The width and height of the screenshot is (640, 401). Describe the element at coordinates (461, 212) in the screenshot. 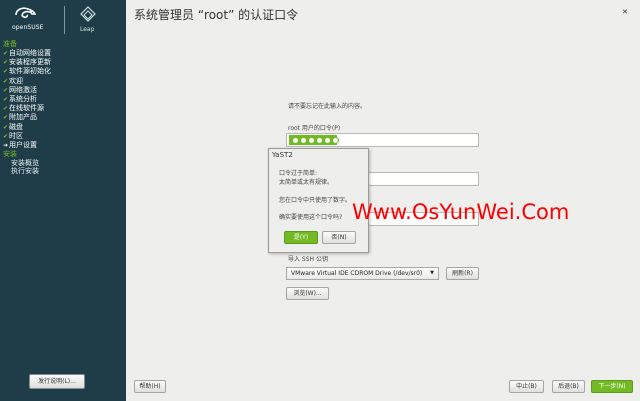

I see `watermark: Www.OsYunWei.Com` at that location.